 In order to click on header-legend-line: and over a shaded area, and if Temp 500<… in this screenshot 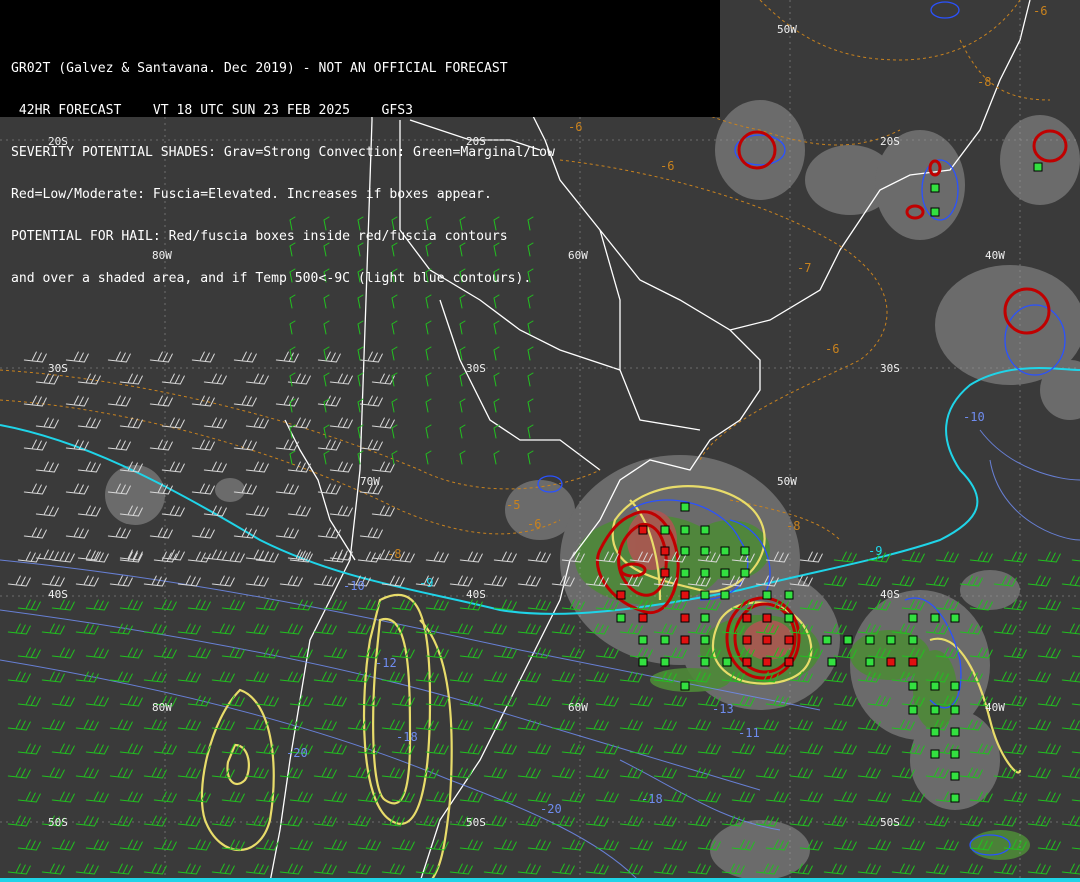, I will do `click(271, 278)`.